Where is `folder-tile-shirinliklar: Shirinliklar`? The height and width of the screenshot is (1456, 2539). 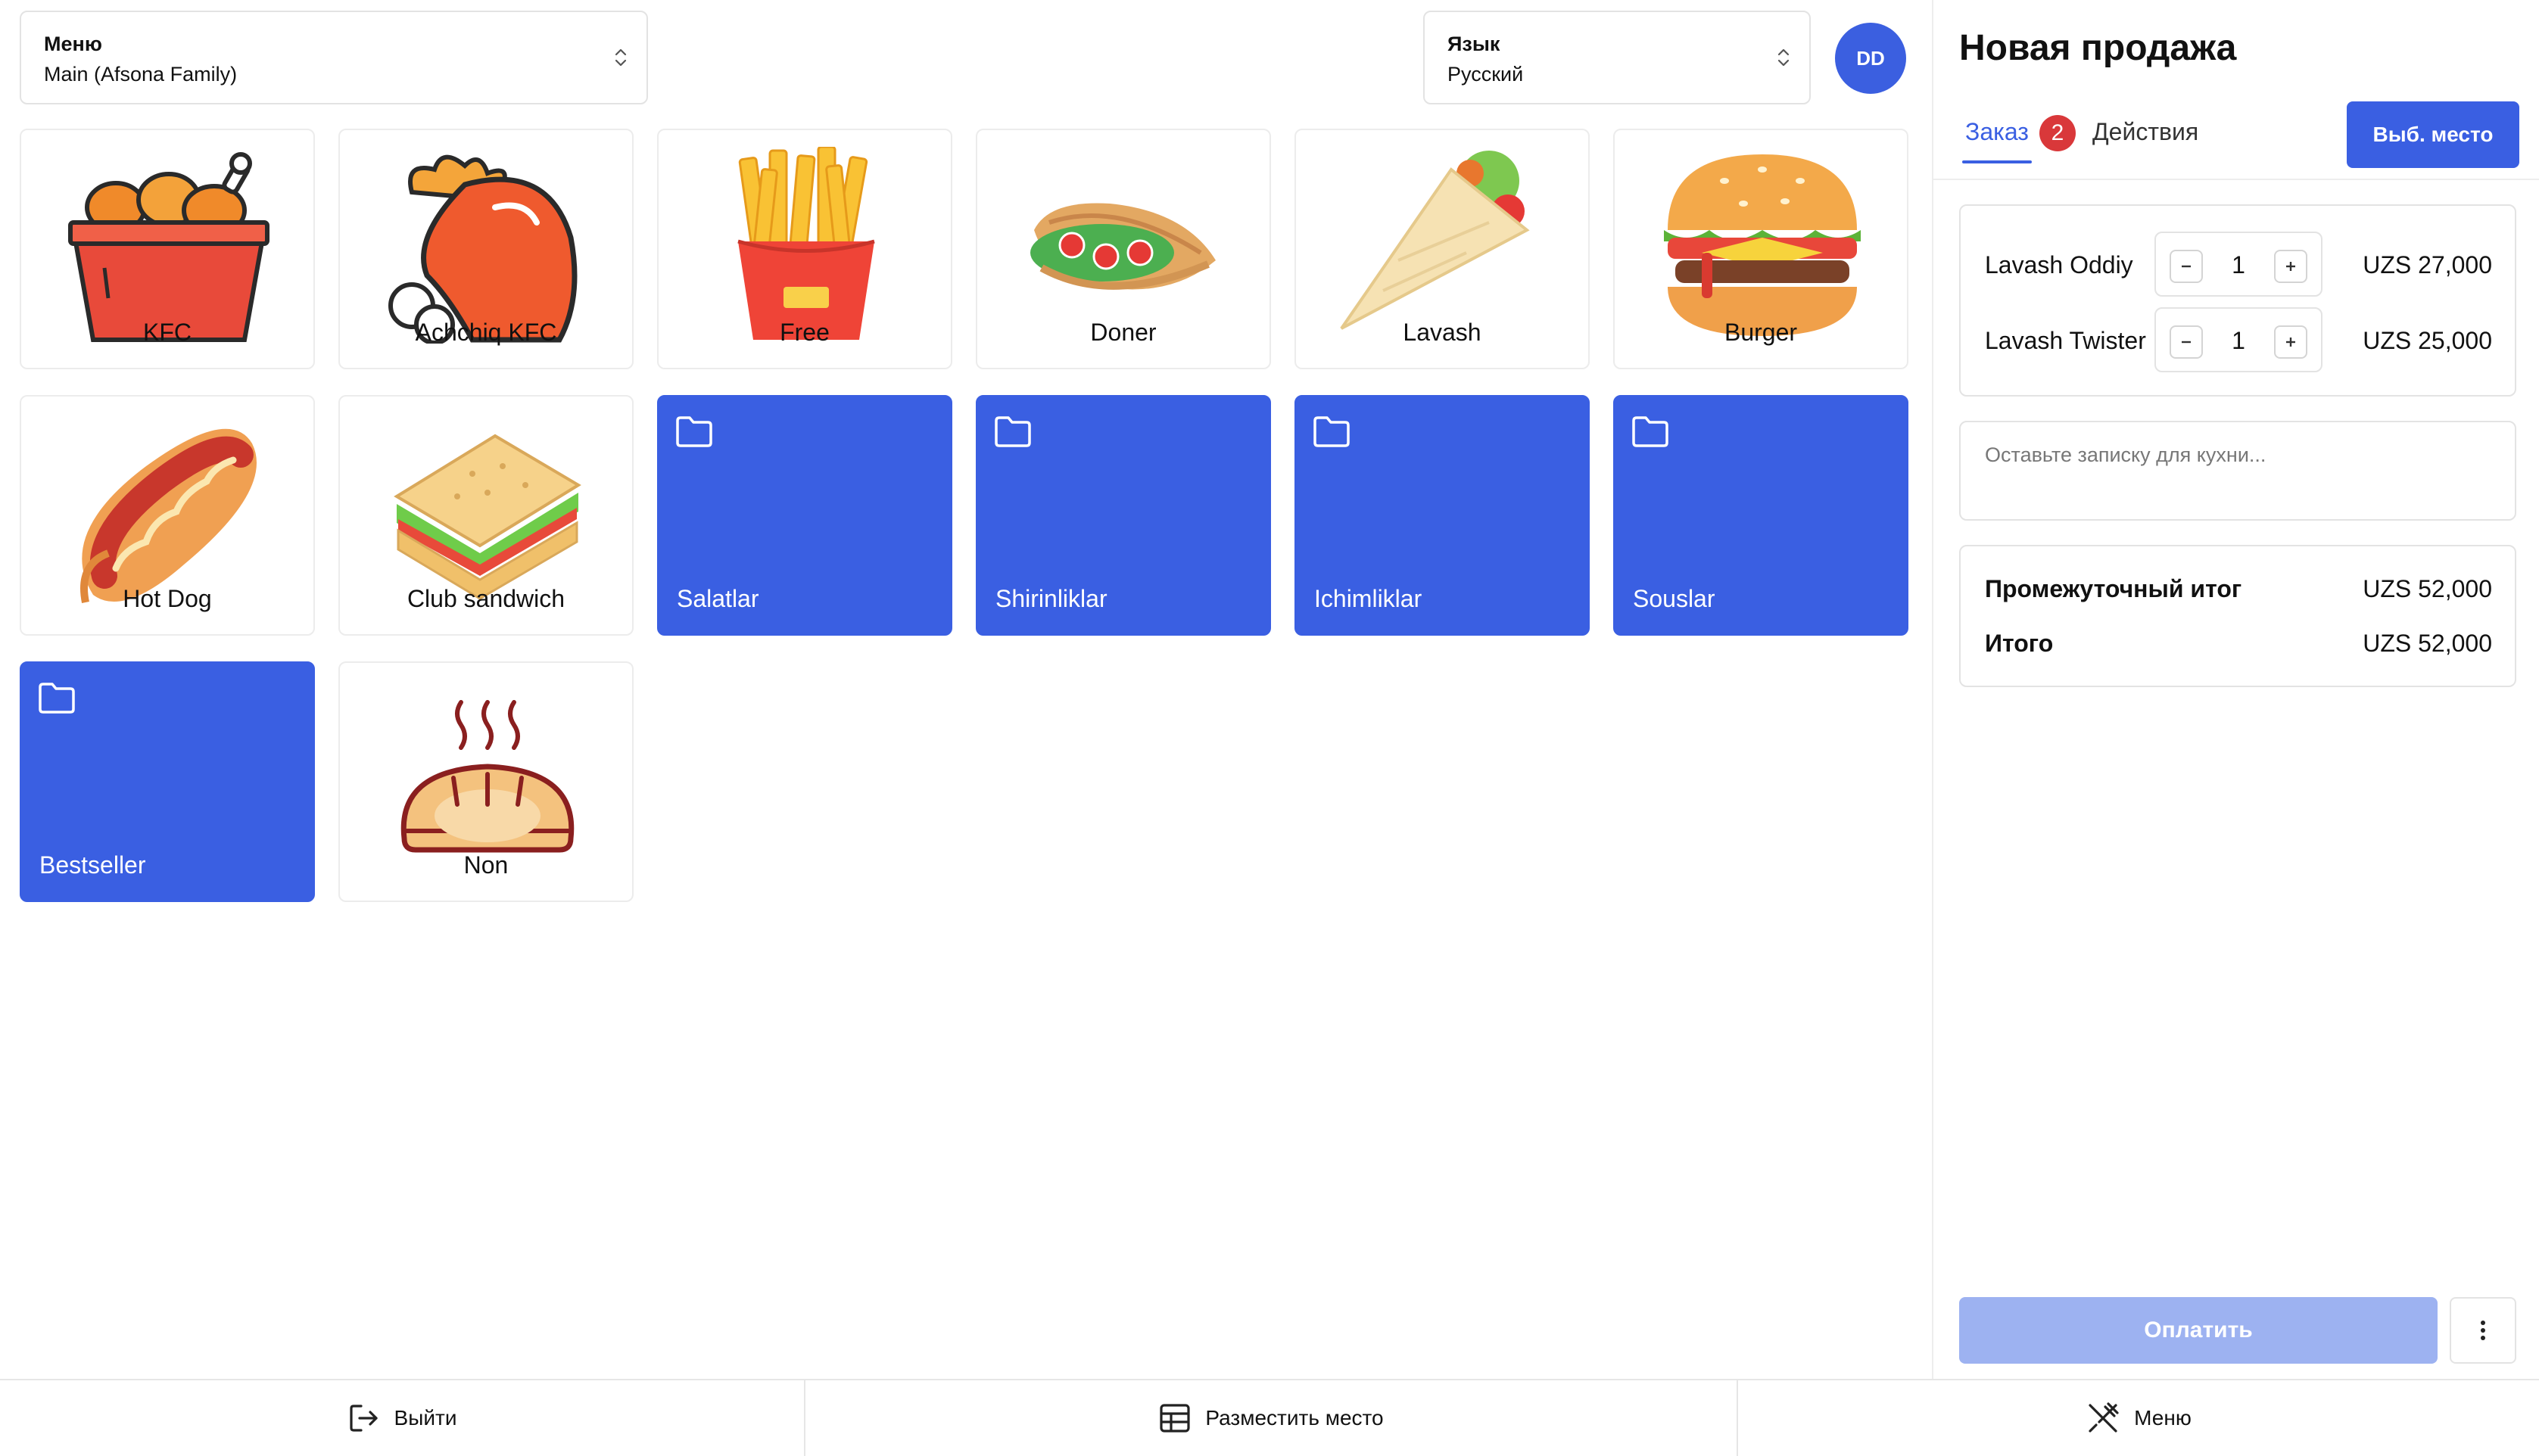 folder-tile-shirinliklar: Shirinliklar is located at coordinates (1124, 515).